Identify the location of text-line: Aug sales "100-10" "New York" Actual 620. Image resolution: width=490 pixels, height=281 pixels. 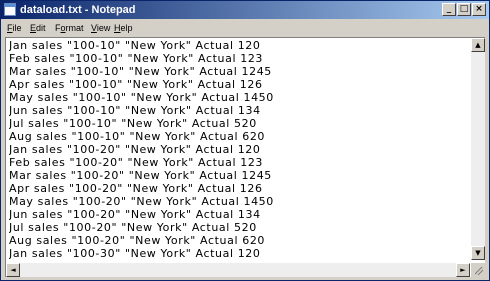
(137, 136).